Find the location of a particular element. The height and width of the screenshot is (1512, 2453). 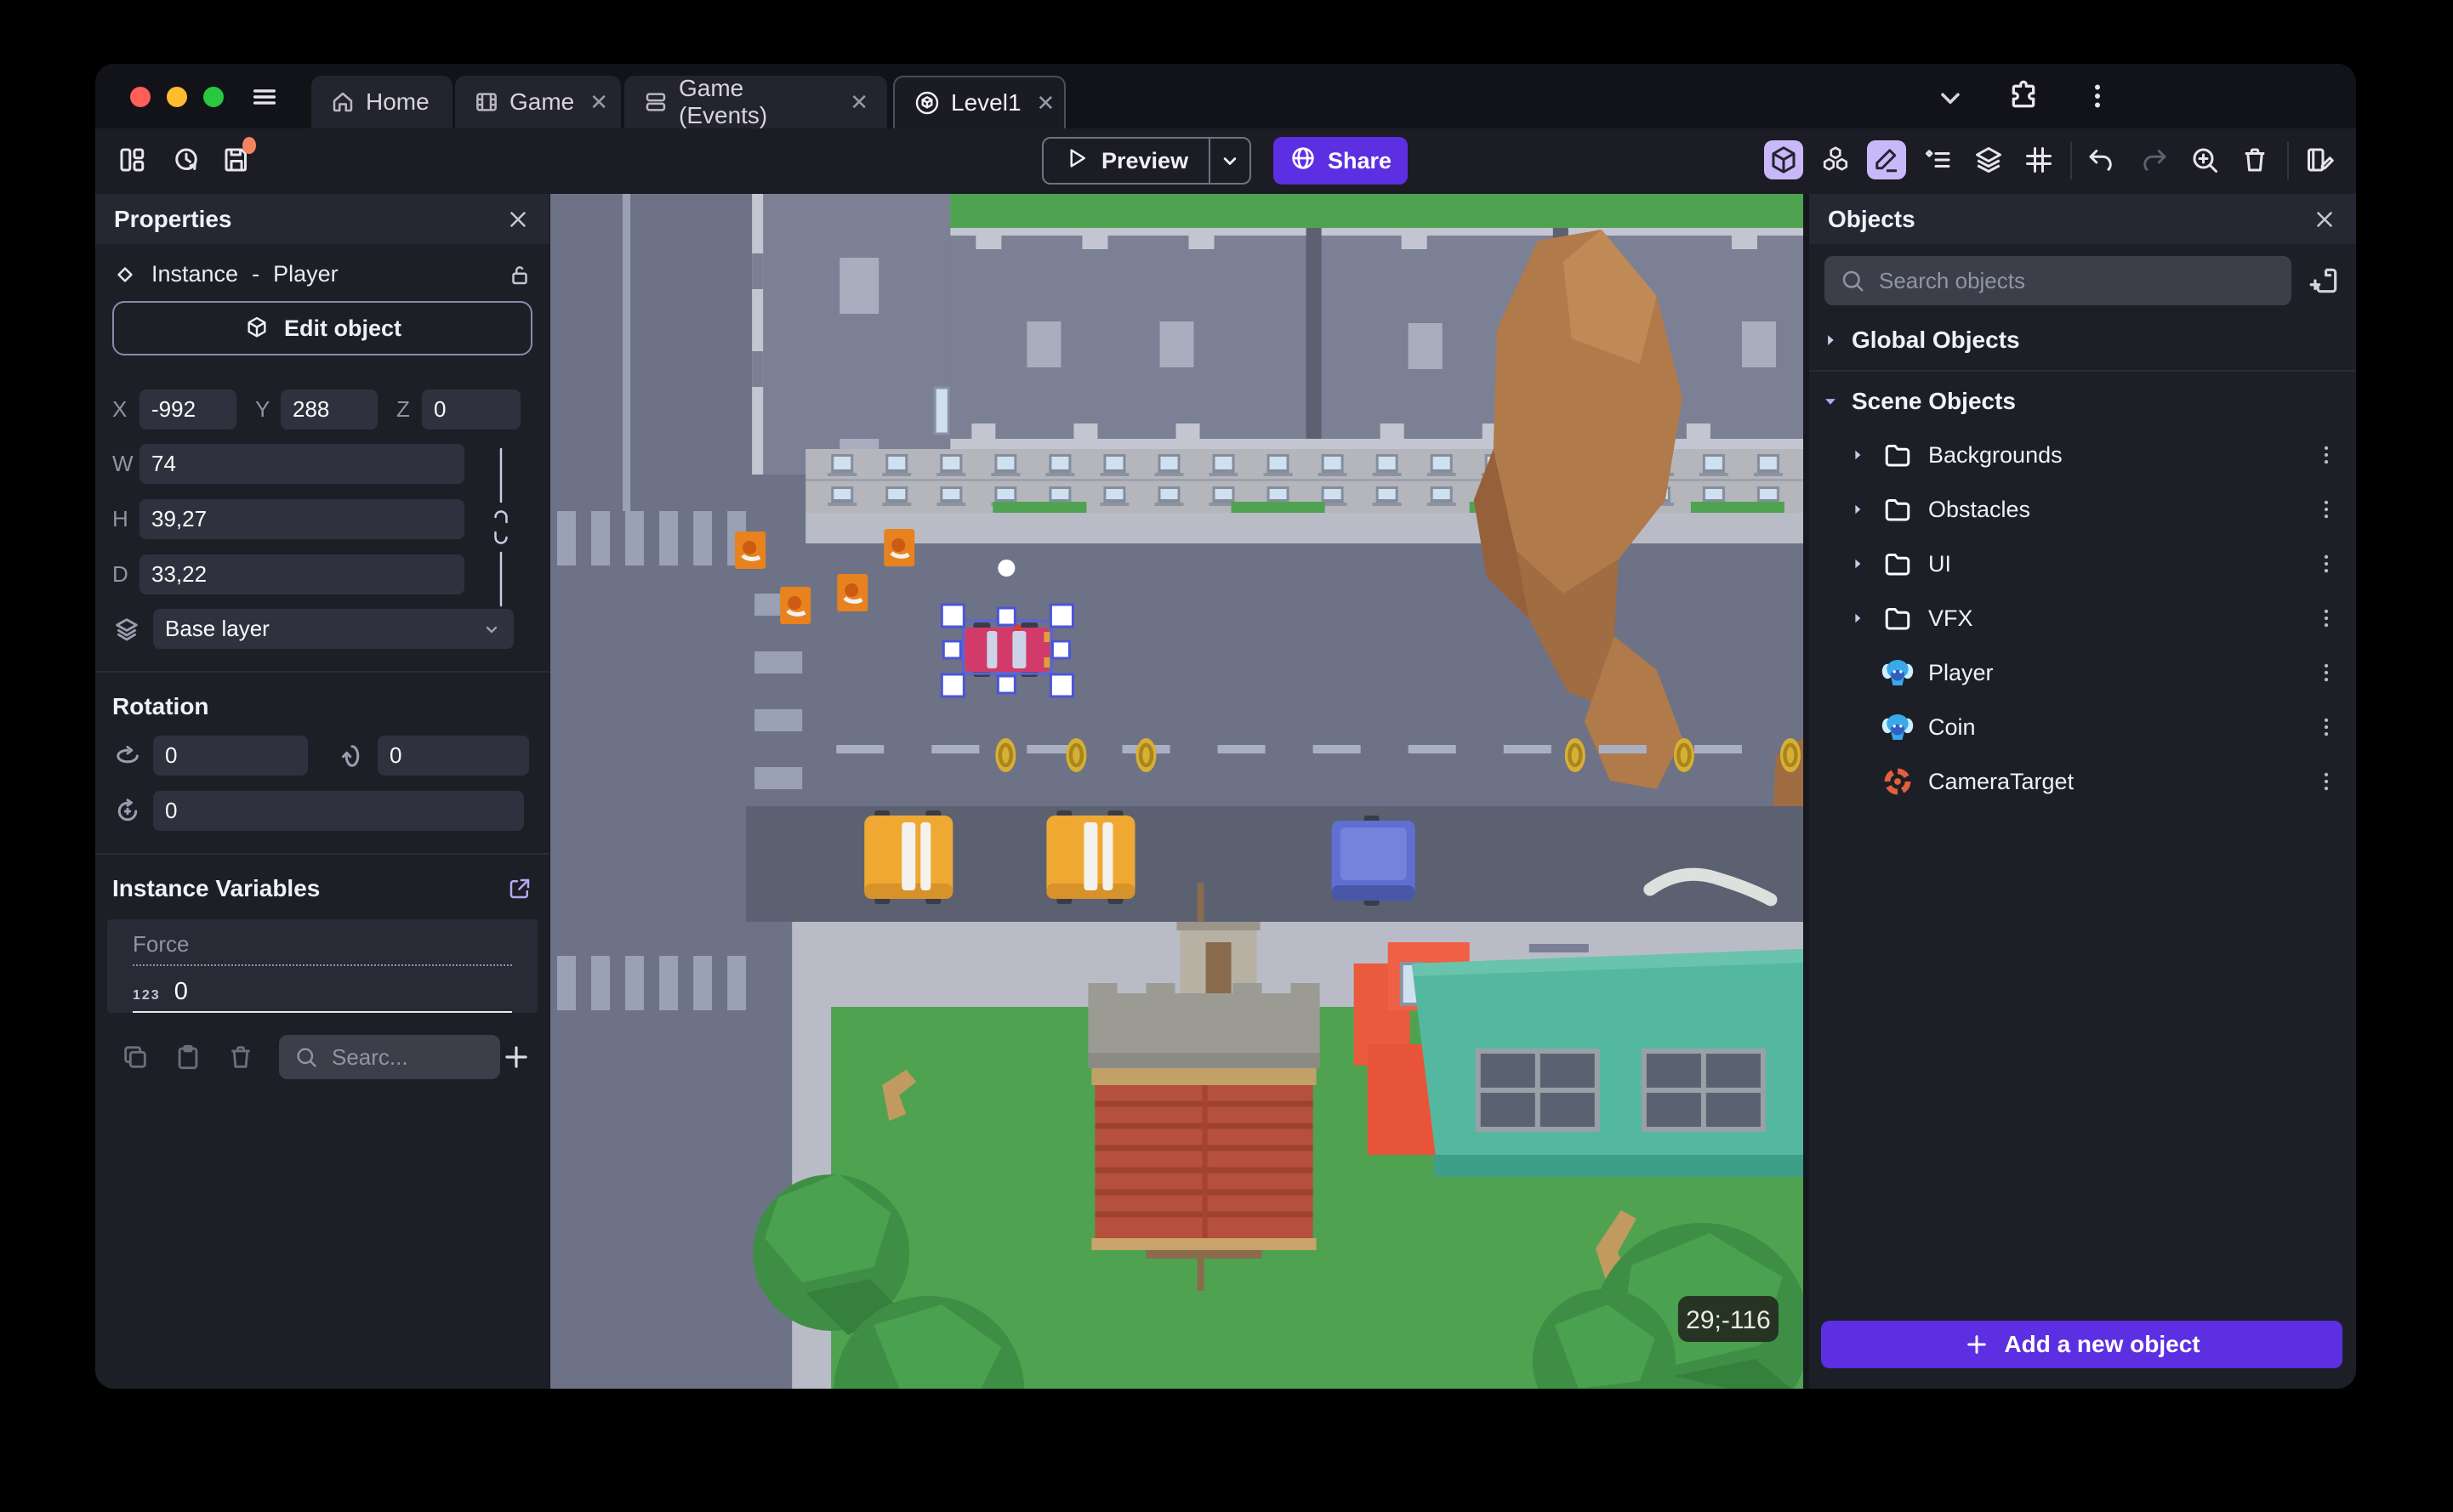

tab-game-events: Game (Events) ✕ is located at coordinates (755, 101).